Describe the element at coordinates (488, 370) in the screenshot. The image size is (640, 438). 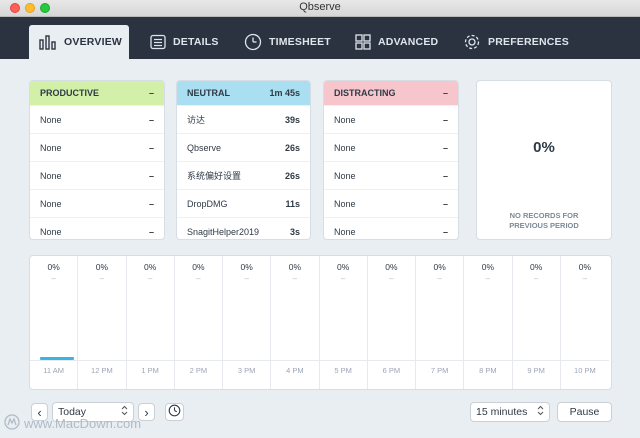
I see `hour-label: 8 PM` at that location.